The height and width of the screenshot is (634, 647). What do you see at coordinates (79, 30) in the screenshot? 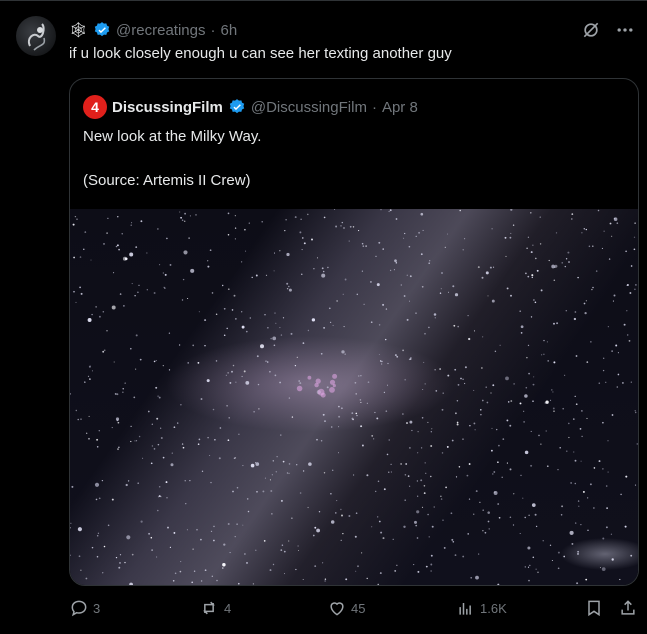
I see `web-emoji: 🕸` at bounding box center [79, 30].